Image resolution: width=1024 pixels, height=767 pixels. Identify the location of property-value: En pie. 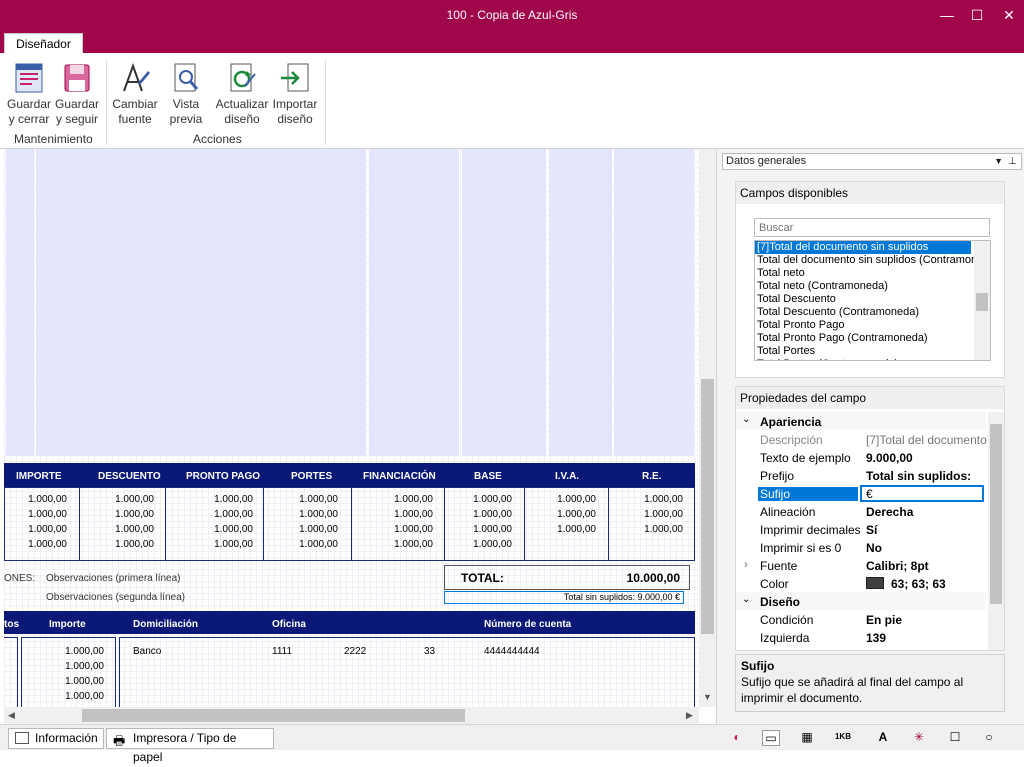
(884, 620).